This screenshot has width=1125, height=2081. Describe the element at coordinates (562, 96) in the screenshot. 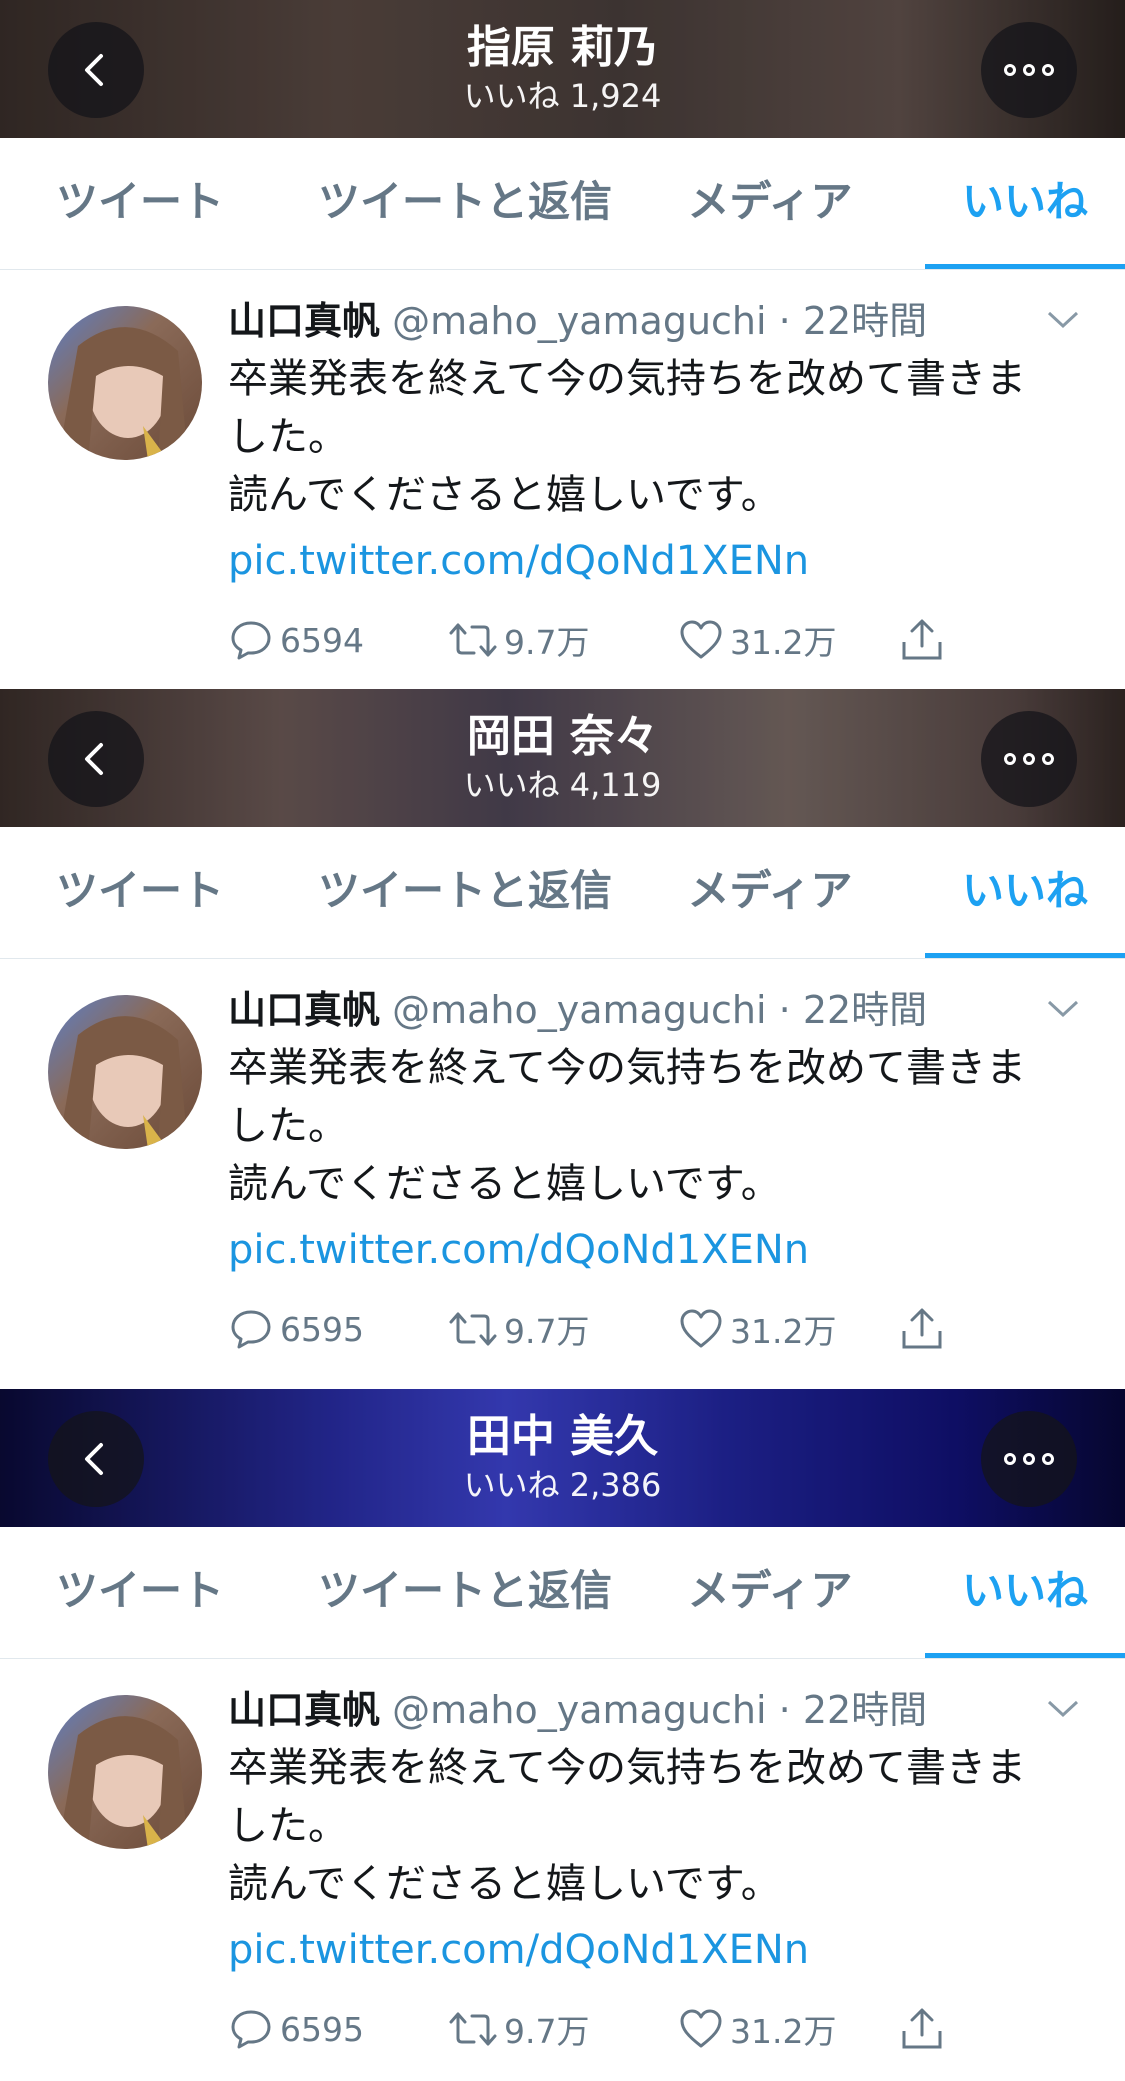

I see `likes-count: いいね 1,924` at that location.